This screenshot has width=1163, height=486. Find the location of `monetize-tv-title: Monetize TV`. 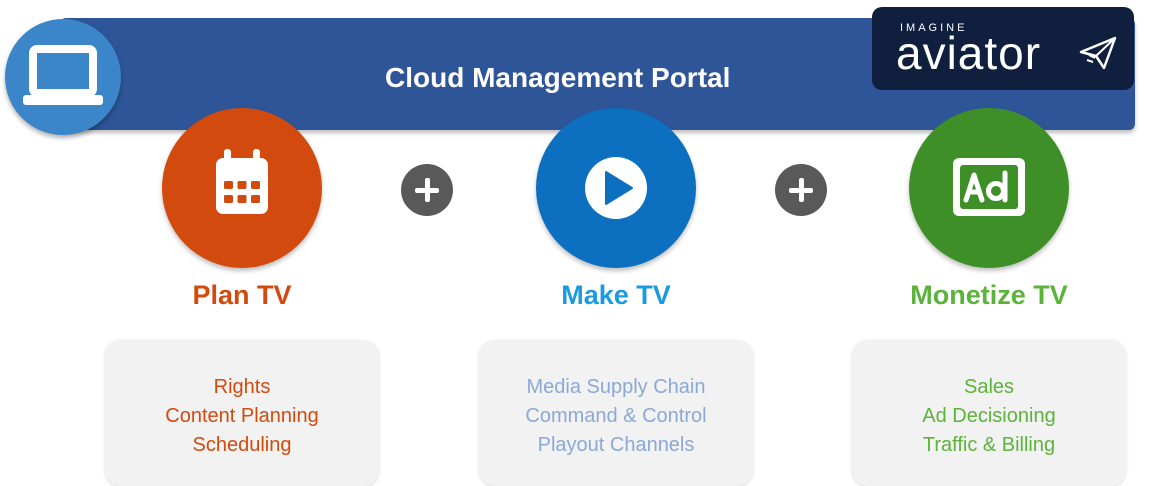

monetize-tv-title: Monetize TV is located at coordinates (989, 295).